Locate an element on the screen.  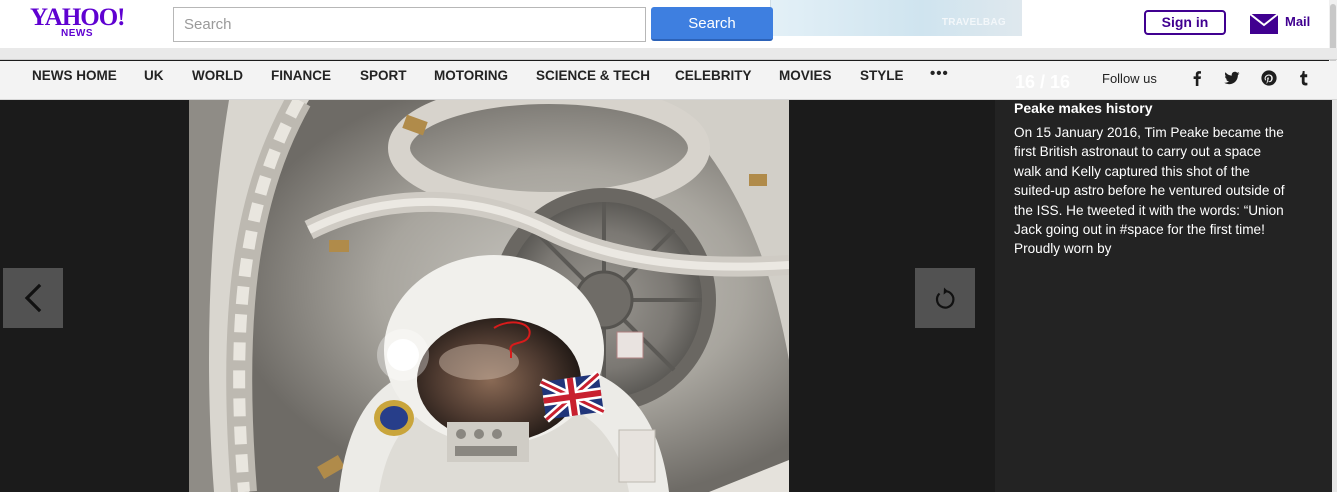
nav-science-tech: SCIENCE & TECH is located at coordinates (593, 75).